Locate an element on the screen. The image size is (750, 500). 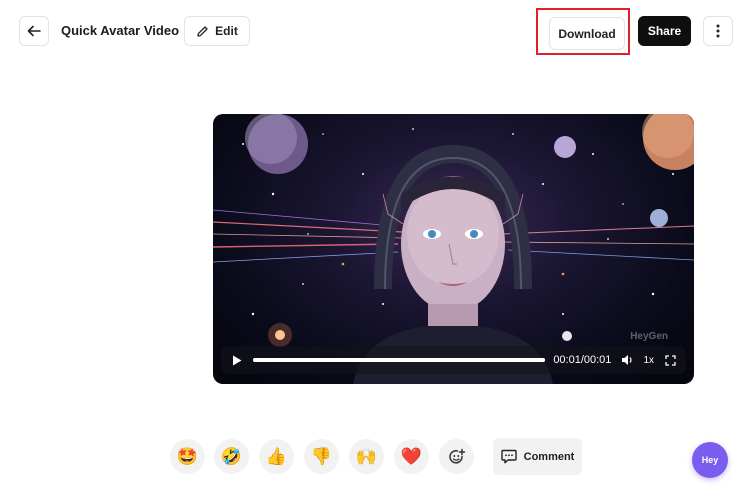
fullscreen-button is located at coordinates (670, 360).